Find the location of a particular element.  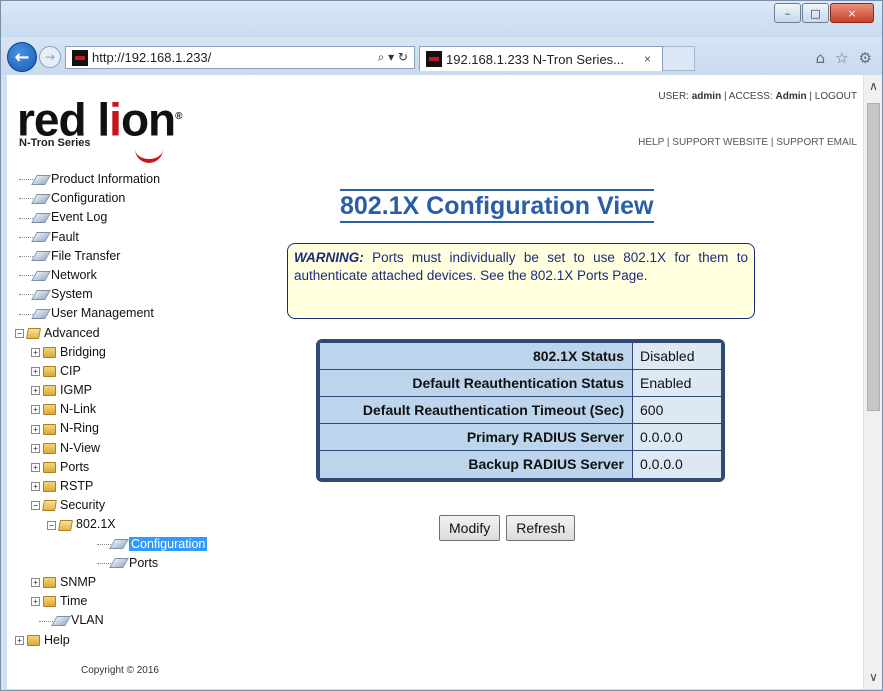

search-refresh-icons: ⌕ ▾ ↻ is located at coordinates (381, 57).